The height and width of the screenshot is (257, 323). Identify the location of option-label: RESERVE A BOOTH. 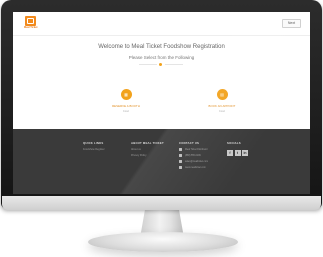
(126, 106).